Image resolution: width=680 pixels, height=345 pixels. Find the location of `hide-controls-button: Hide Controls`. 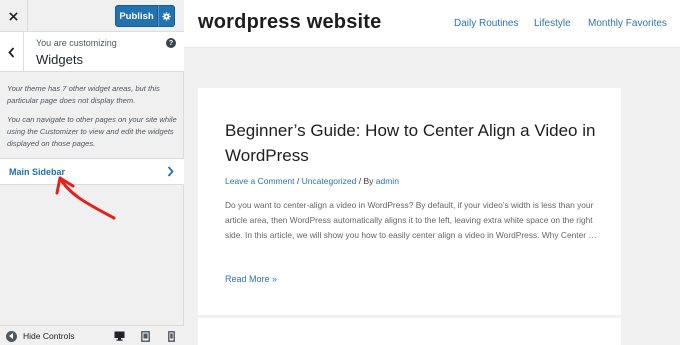

hide-controls-button: Hide Controls is located at coordinates (40, 336).